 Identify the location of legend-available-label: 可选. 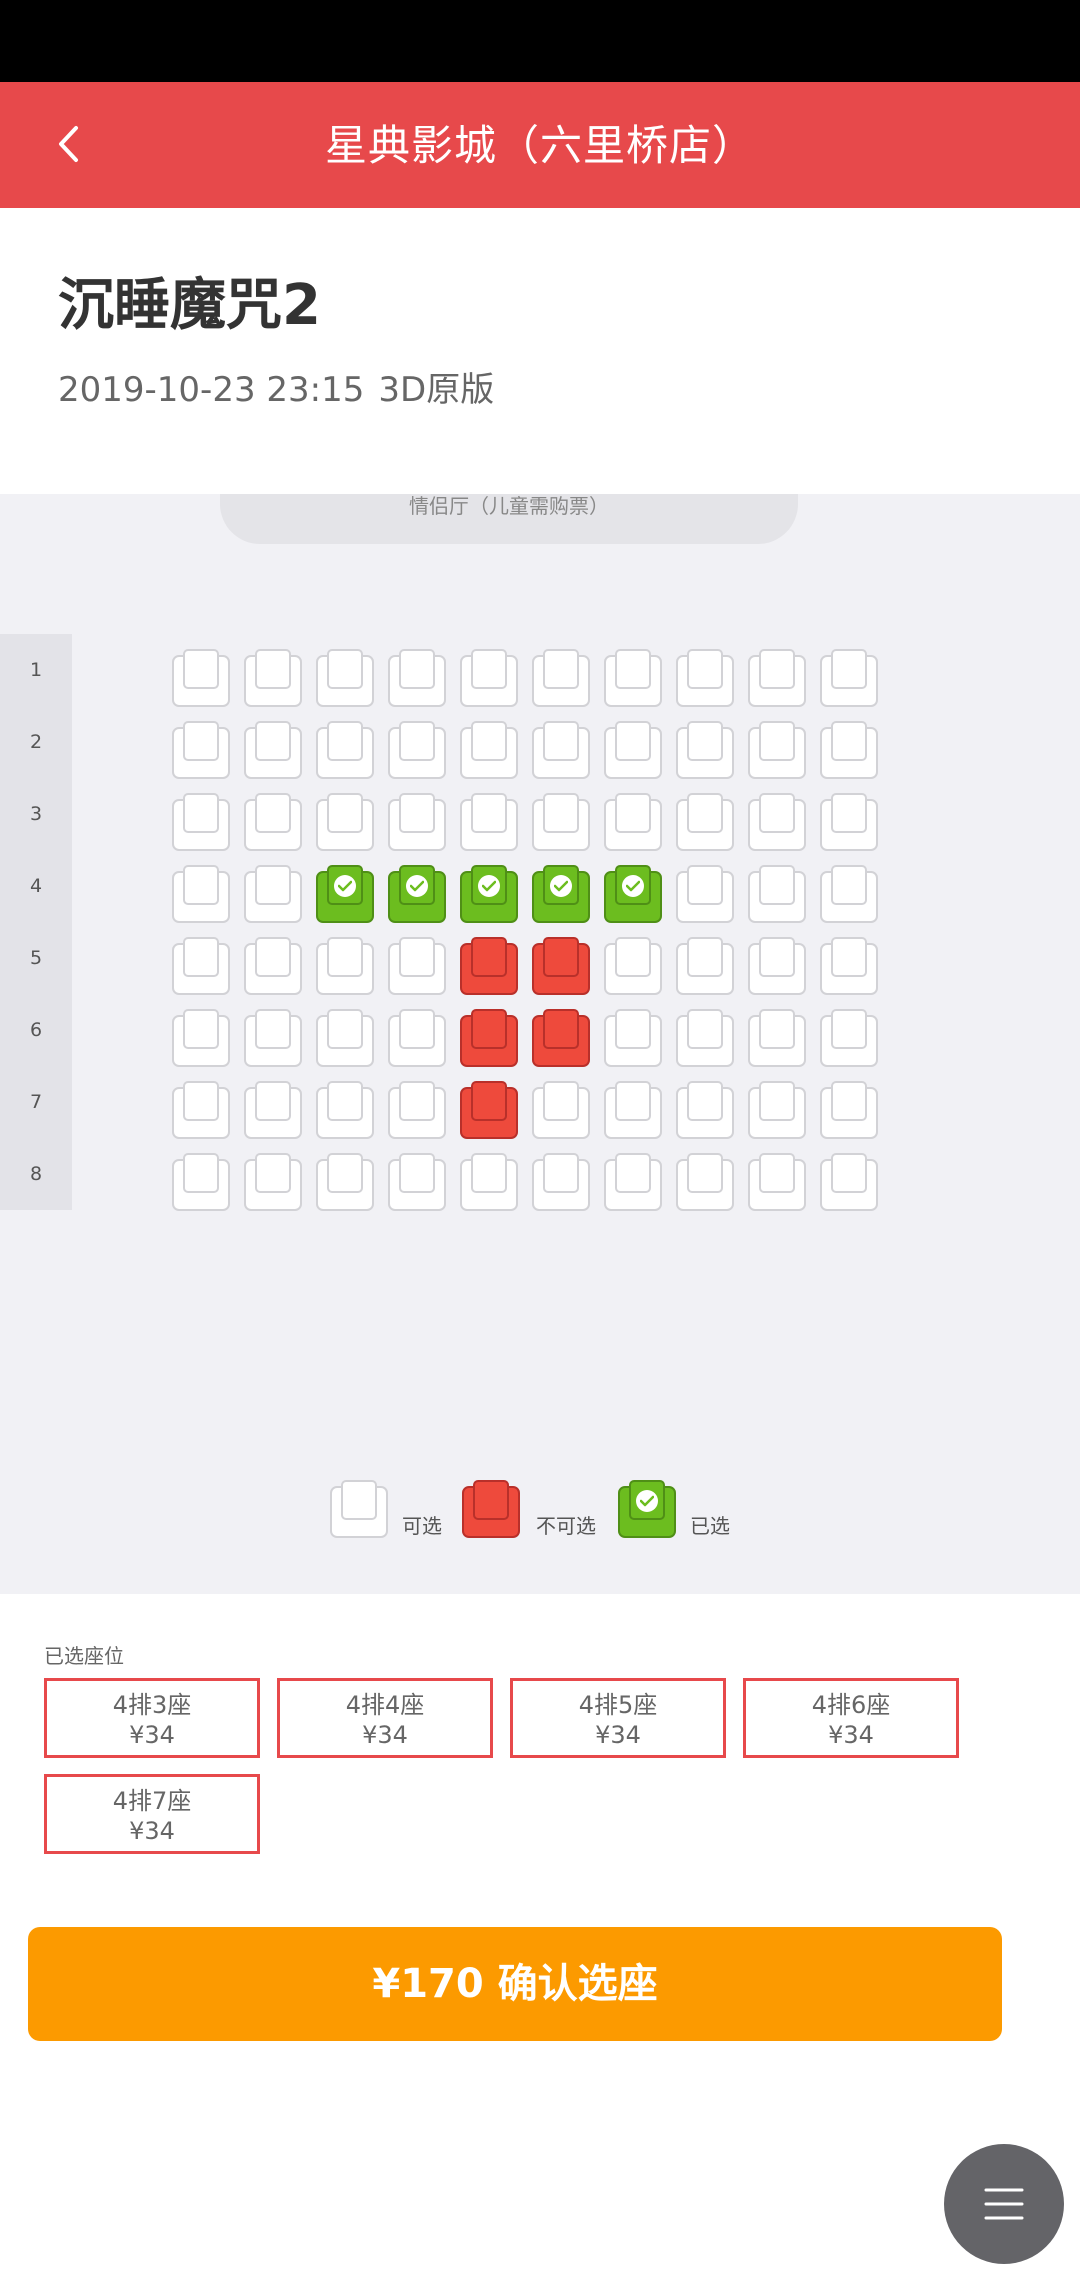
(422, 1526).